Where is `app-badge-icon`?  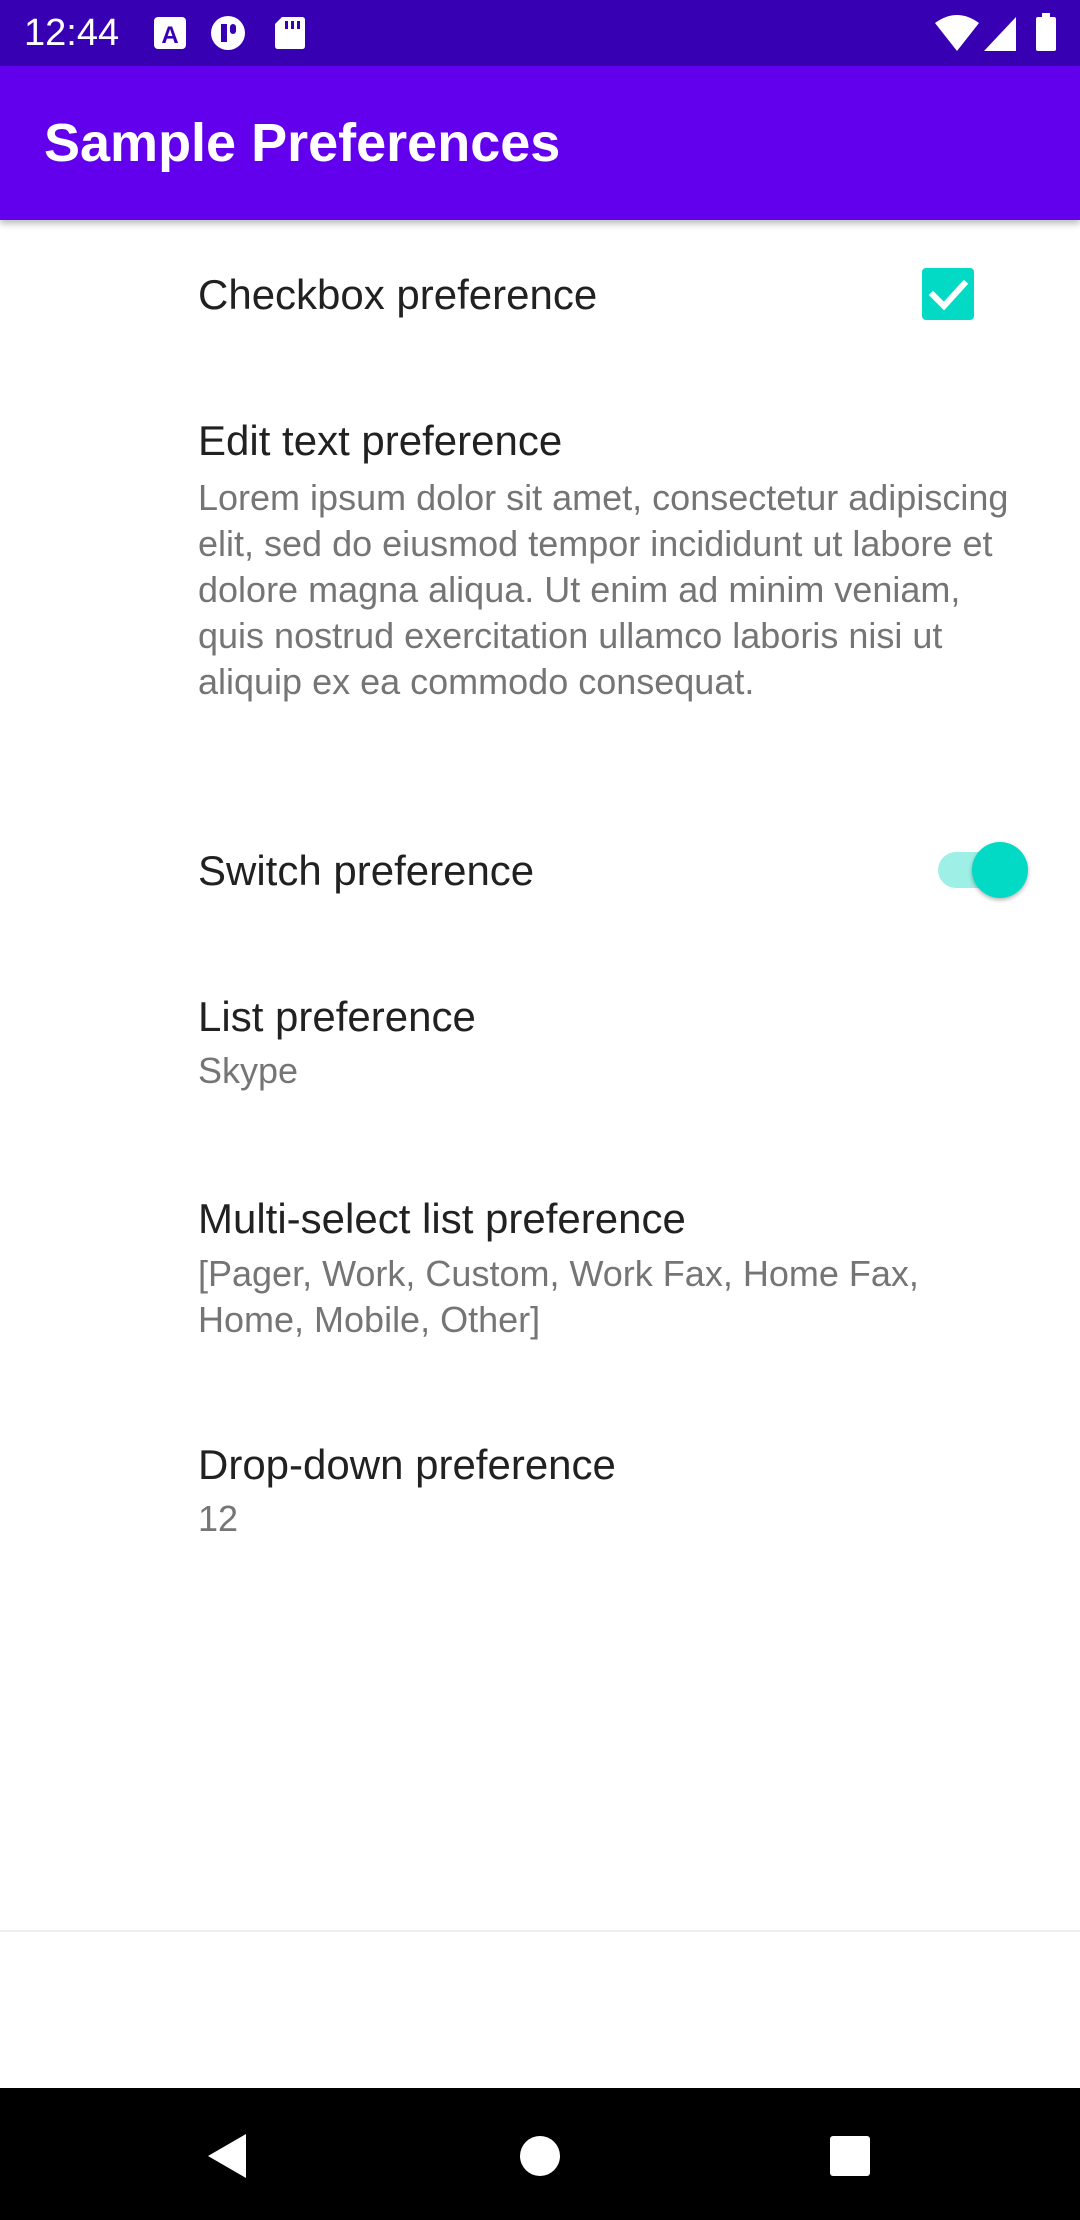
app-badge-icon is located at coordinates (228, 33).